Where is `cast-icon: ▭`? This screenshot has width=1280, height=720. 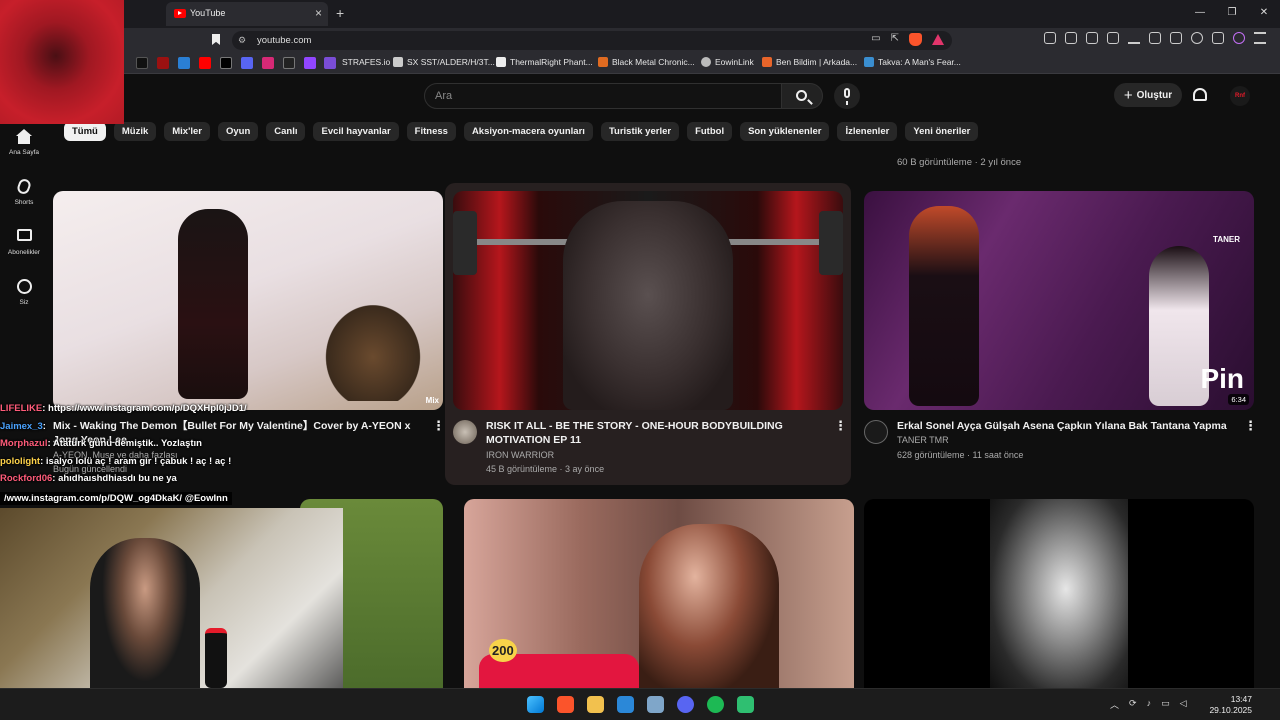 cast-icon: ▭ is located at coordinates (875, 39).